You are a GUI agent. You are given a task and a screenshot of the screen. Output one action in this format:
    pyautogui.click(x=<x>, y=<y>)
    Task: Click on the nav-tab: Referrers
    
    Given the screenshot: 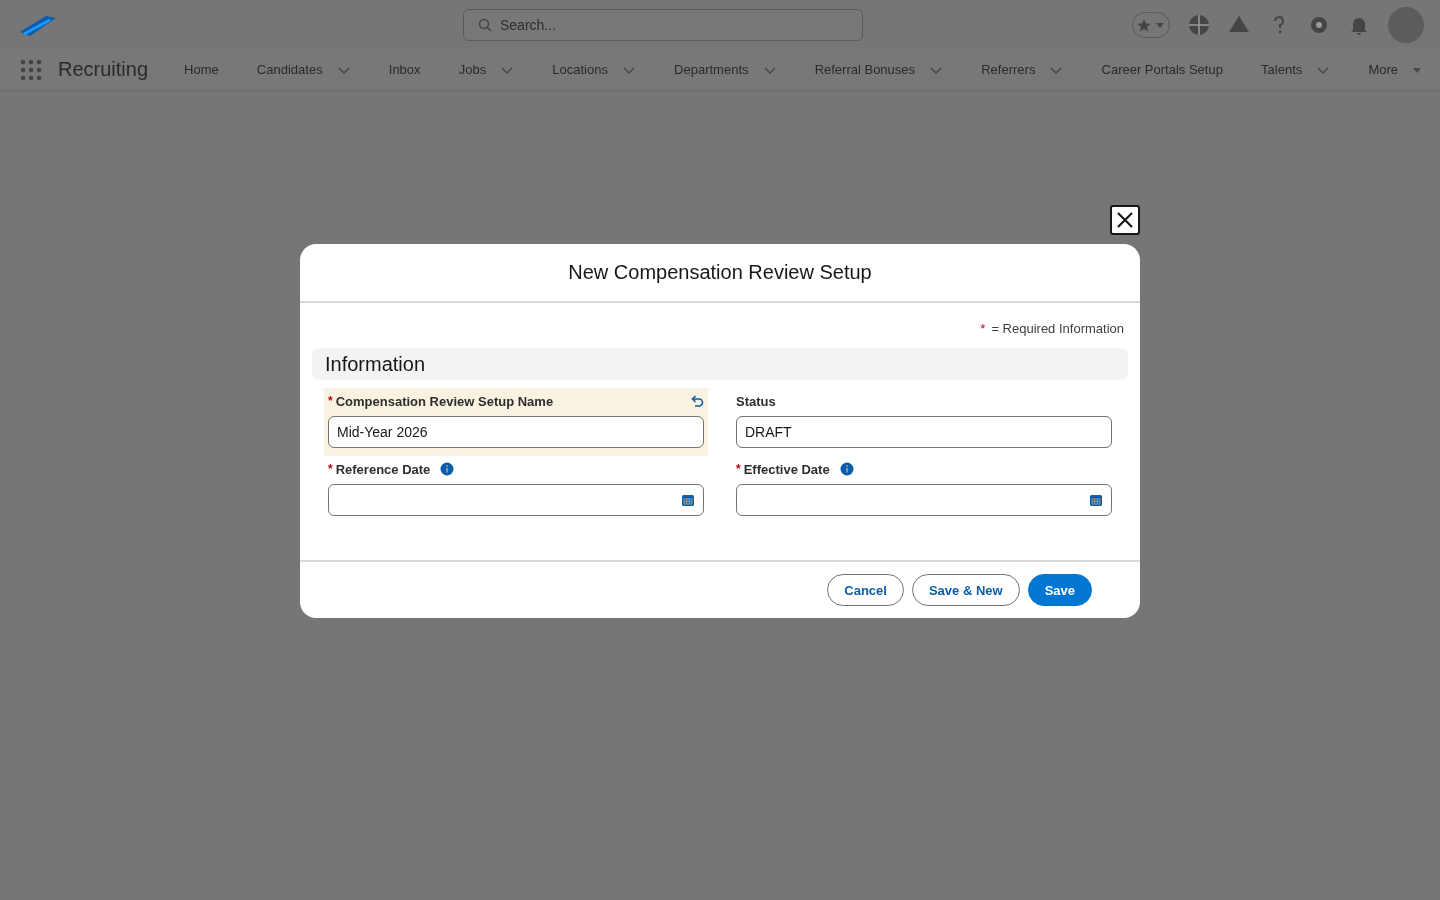 What is the action you would take?
    pyautogui.click(x=1008, y=69)
    